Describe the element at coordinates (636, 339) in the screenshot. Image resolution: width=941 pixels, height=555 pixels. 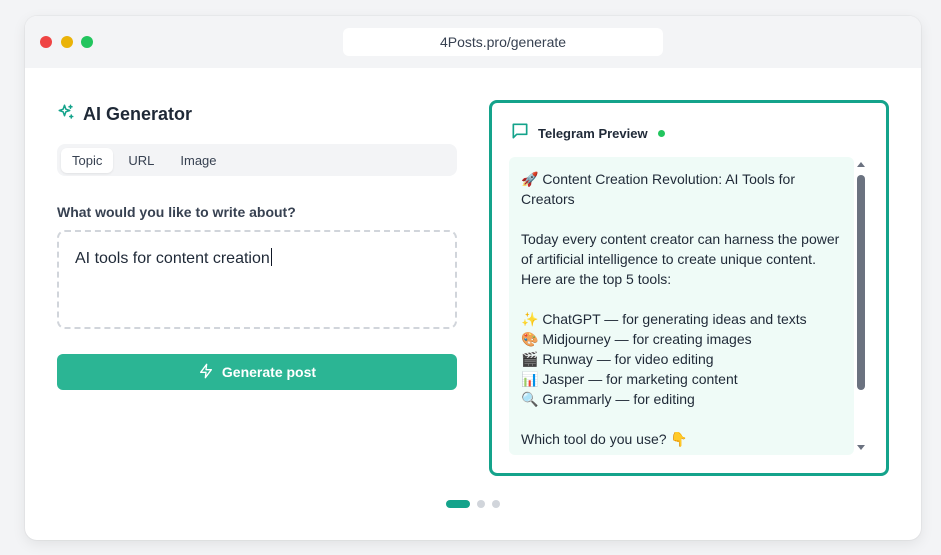
I see `message-line: 🎨 Midjourney — for creating images` at that location.